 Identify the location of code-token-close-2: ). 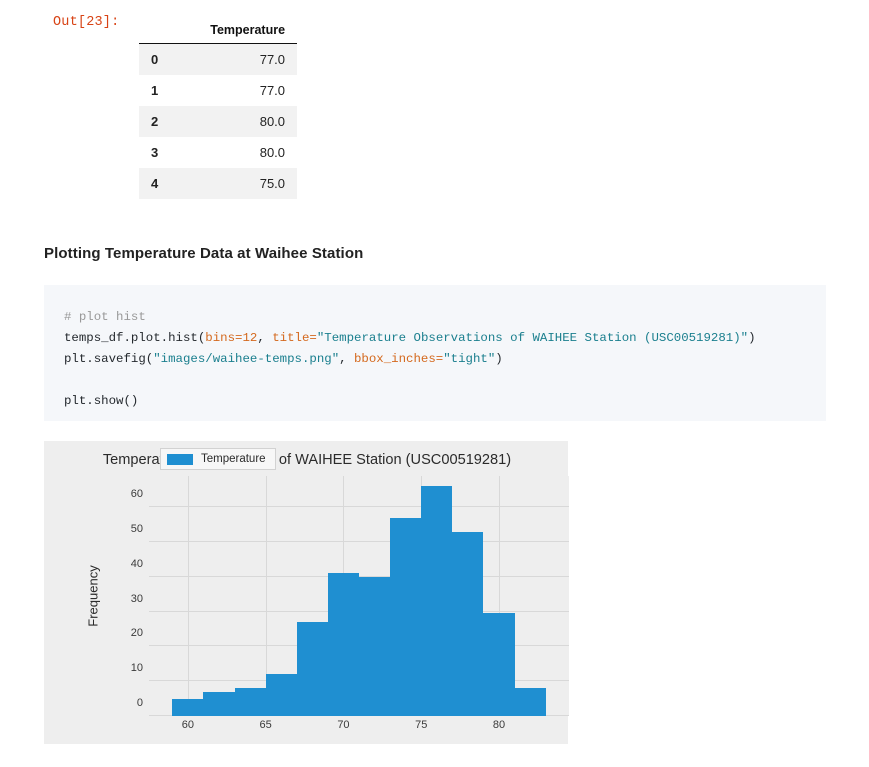
(499, 359).